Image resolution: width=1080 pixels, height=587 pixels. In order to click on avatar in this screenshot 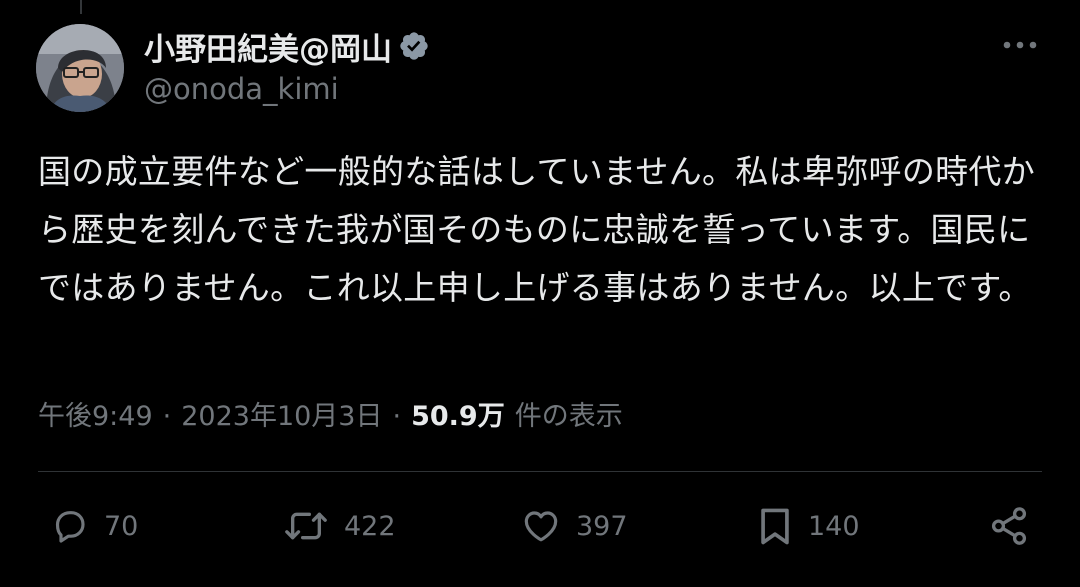, I will do `click(80, 68)`.